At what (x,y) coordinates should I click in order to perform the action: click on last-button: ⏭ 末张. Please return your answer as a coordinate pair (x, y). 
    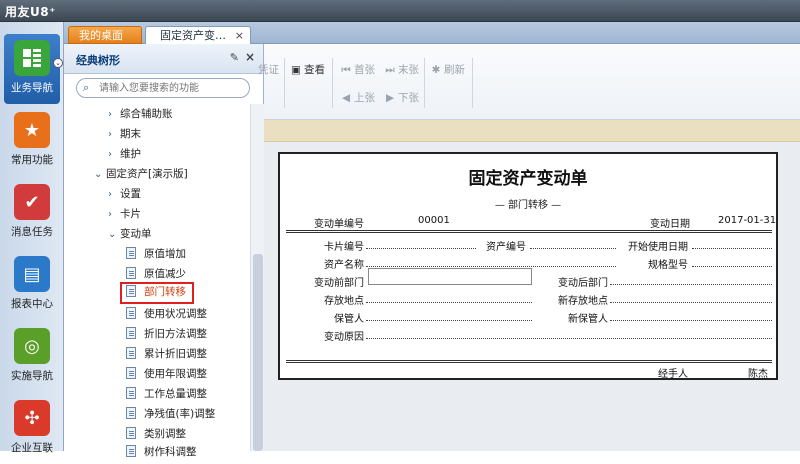
    Looking at the image, I should click on (401, 69).